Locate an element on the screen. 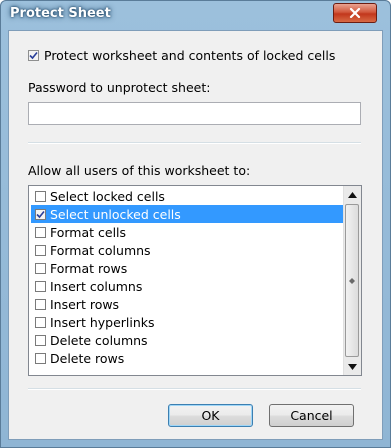 The image size is (391, 448). list-item: Format cells is located at coordinates (187, 232).